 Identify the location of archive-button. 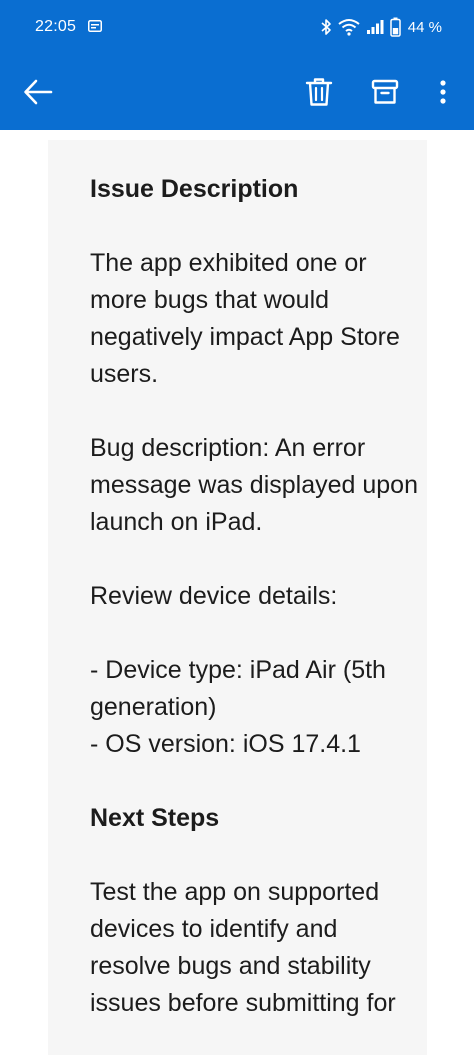
(385, 92).